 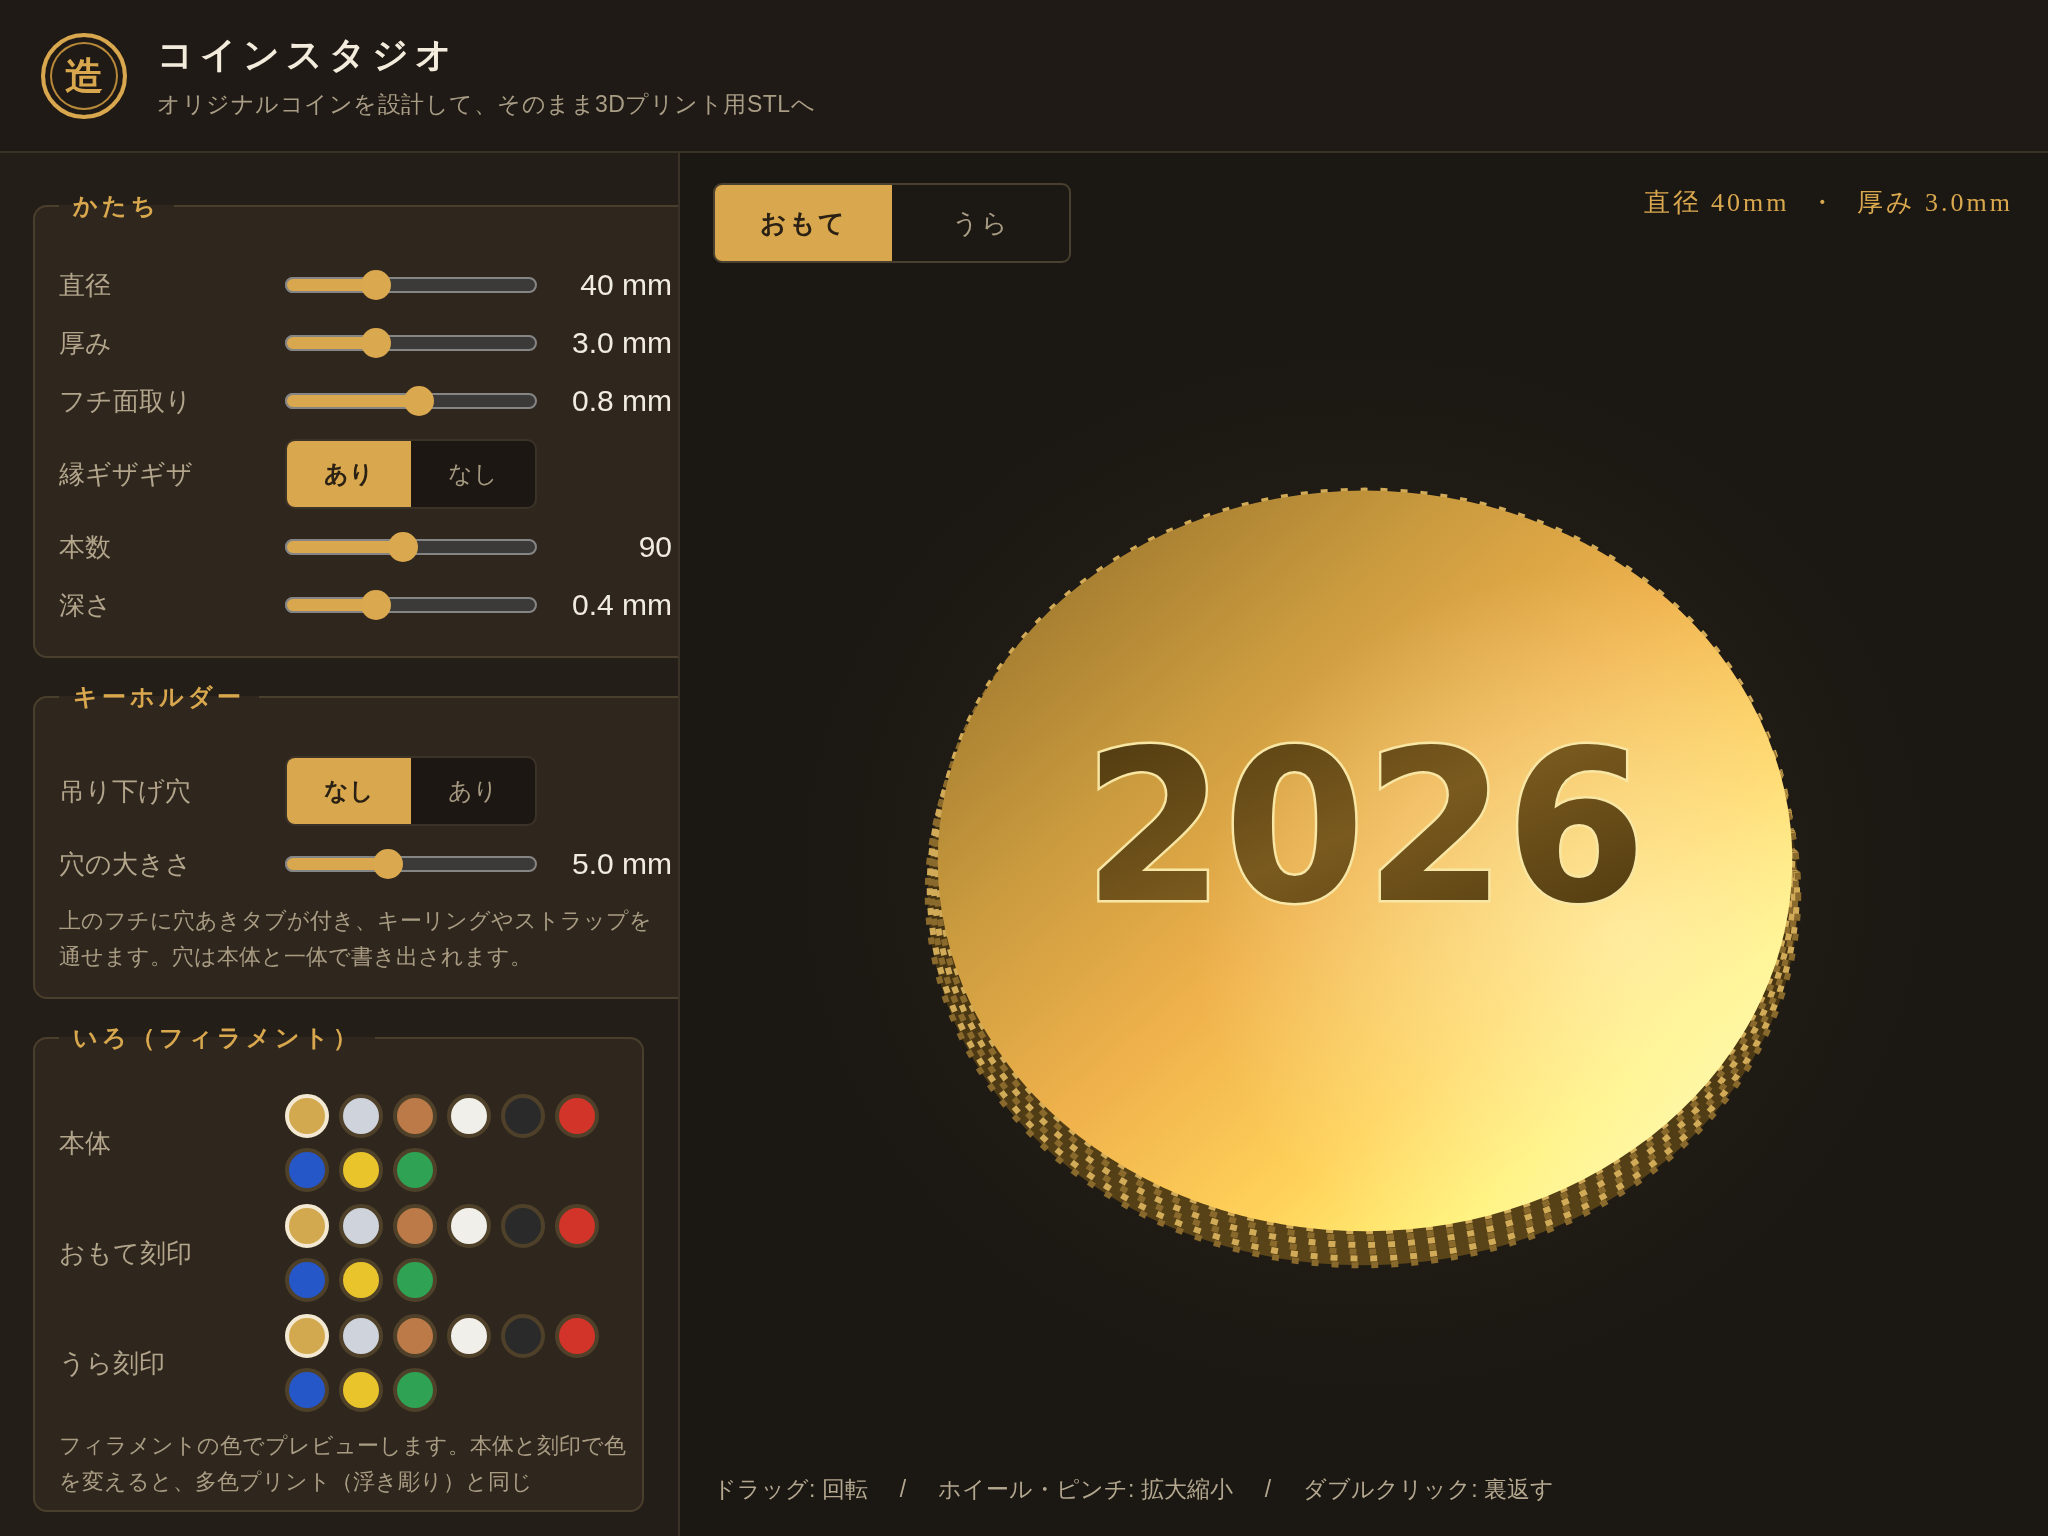 What do you see at coordinates (125, 791) in the screenshot?
I see `setting-label: 吊り下げ穴` at bounding box center [125, 791].